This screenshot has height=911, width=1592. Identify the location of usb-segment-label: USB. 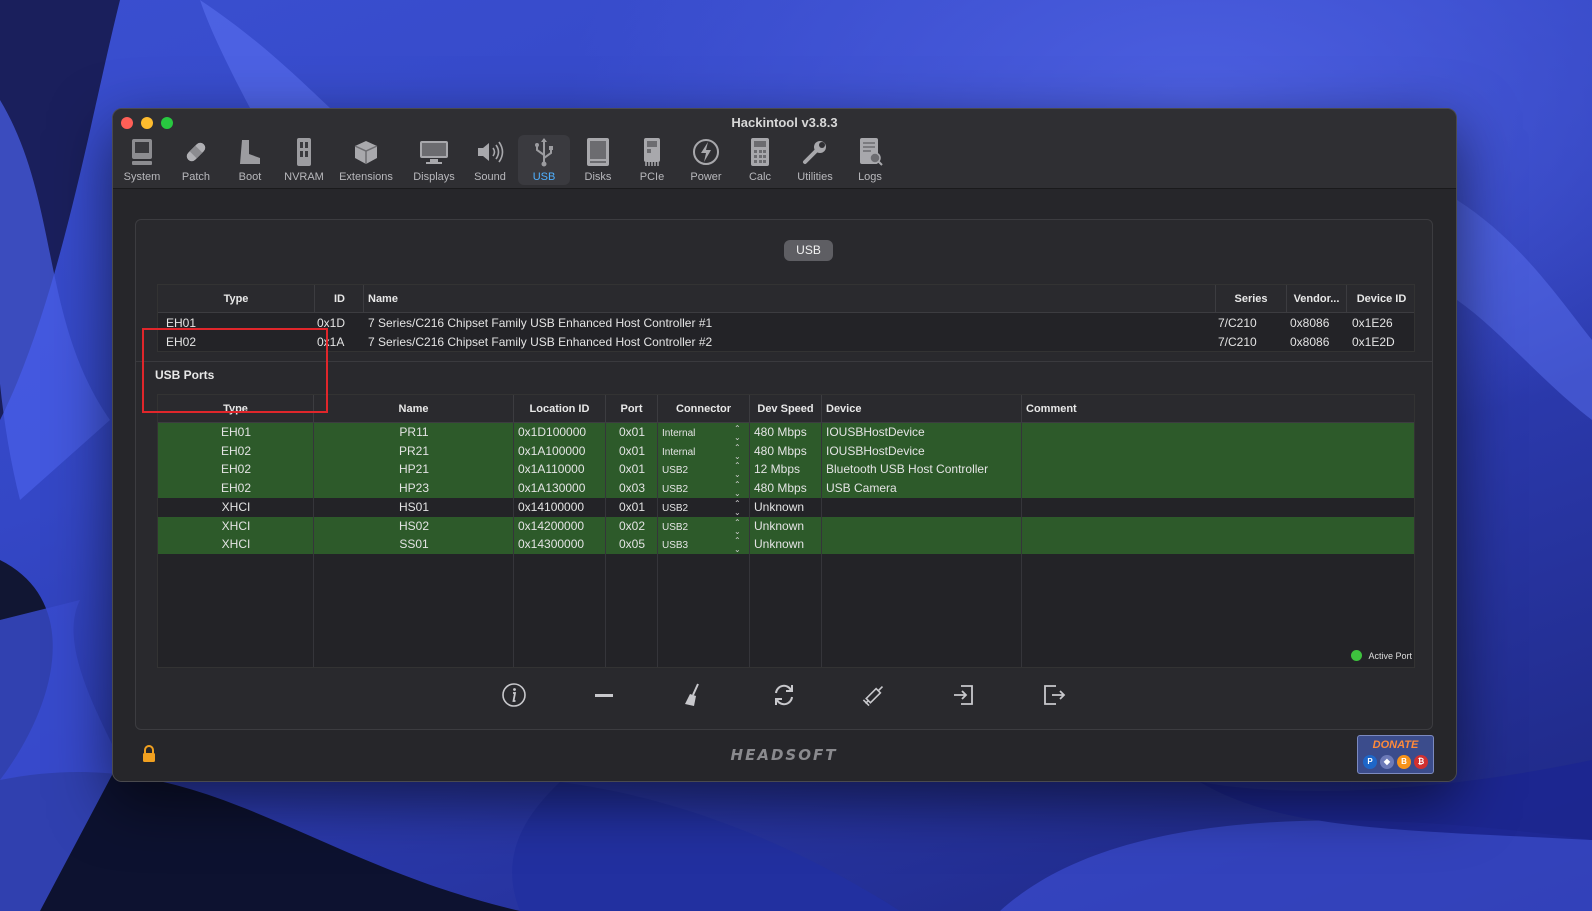
(808, 250).